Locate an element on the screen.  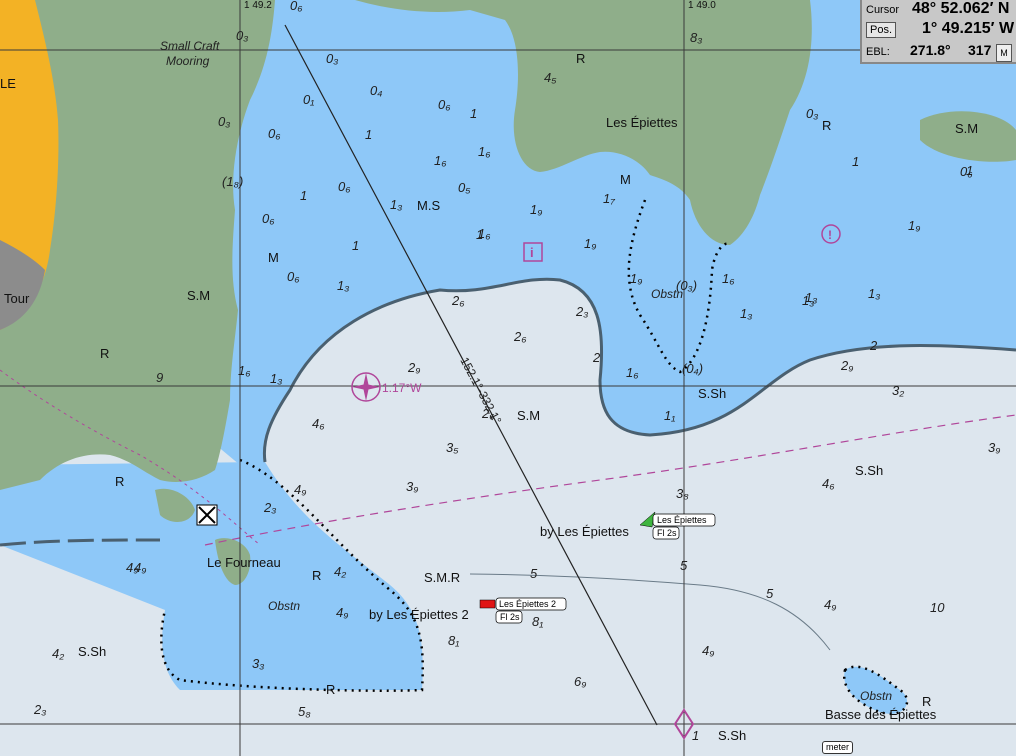
cursor-latitude: 48° 52.062′ N is located at coordinates (961, 8).